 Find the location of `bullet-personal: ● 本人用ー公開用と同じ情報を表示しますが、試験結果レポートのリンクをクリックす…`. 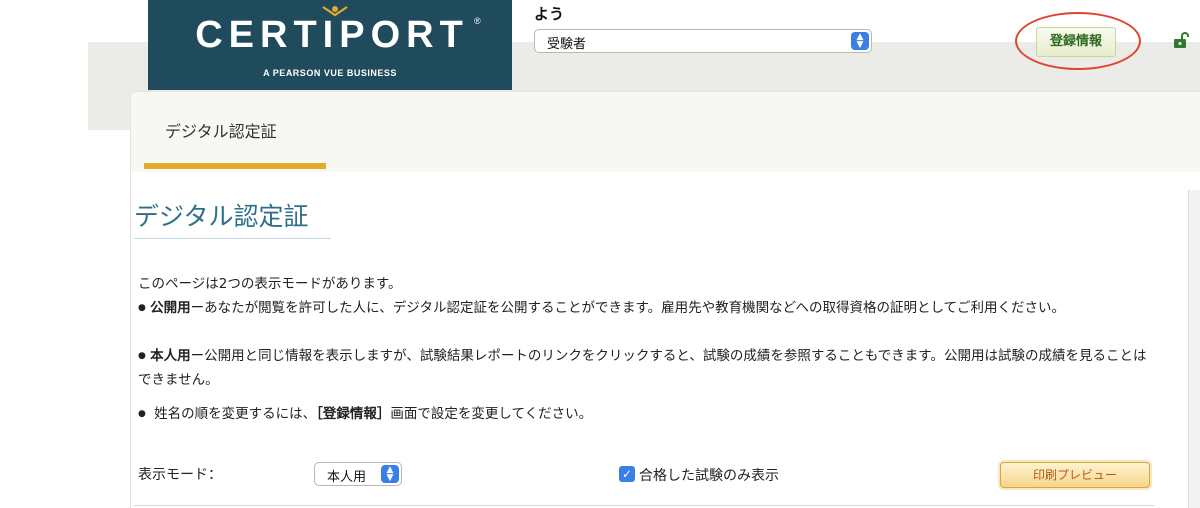

bullet-personal: ● 本人用ー公開用と同じ情報を表示しますが、試験結果レポートのリンクをクリックす… is located at coordinates (645, 368).